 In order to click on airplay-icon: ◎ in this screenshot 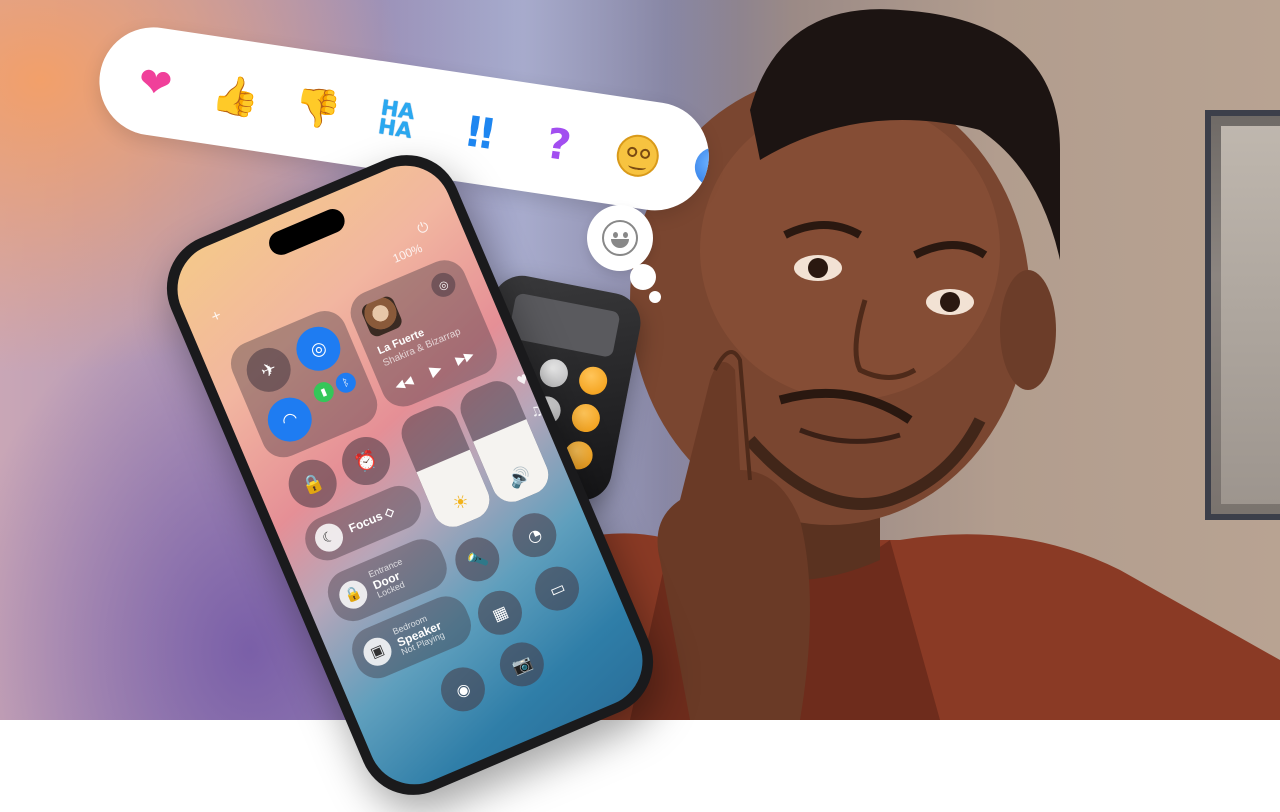, I will do `click(443, 285)`.